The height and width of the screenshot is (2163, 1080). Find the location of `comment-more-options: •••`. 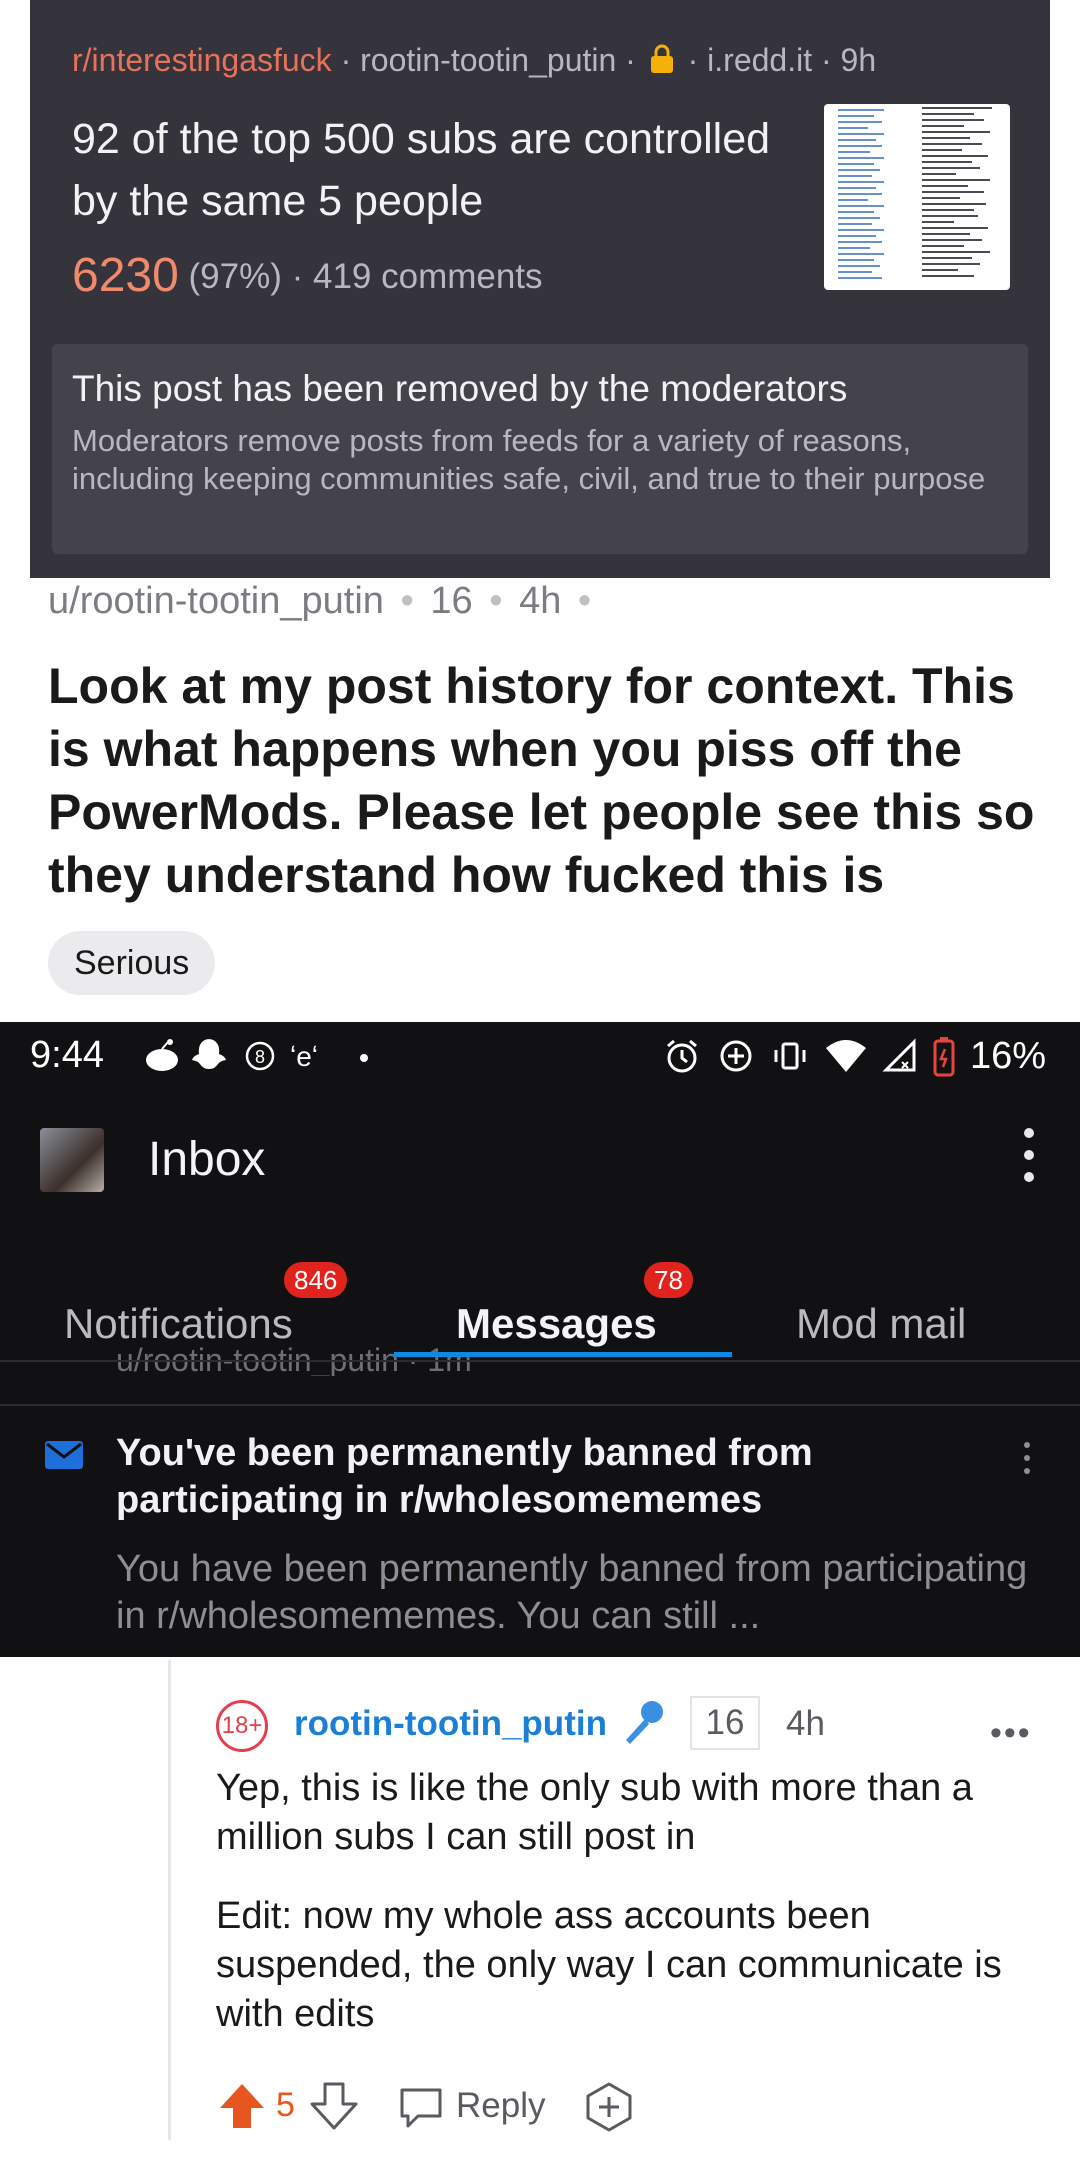

comment-more-options: ••• is located at coordinates (1011, 1733).